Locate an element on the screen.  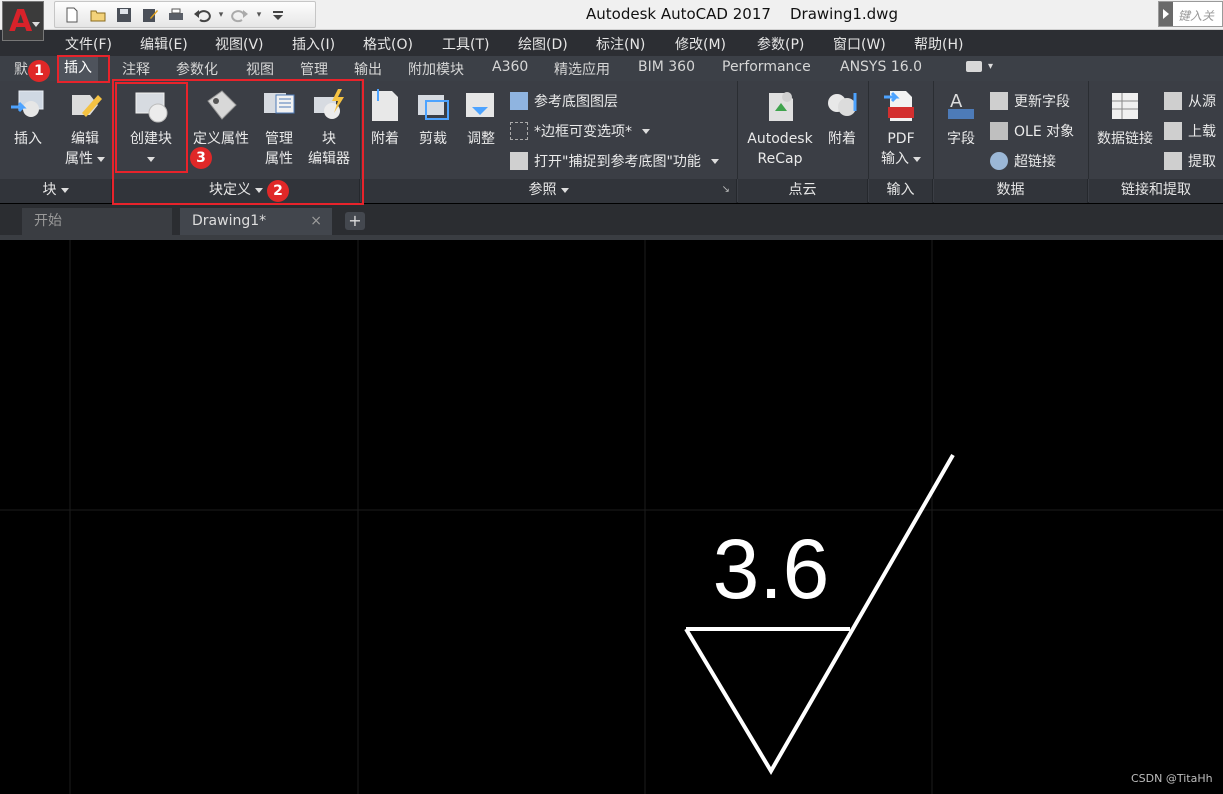
tab-manage: 管理 is located at coordinates (314, 69).